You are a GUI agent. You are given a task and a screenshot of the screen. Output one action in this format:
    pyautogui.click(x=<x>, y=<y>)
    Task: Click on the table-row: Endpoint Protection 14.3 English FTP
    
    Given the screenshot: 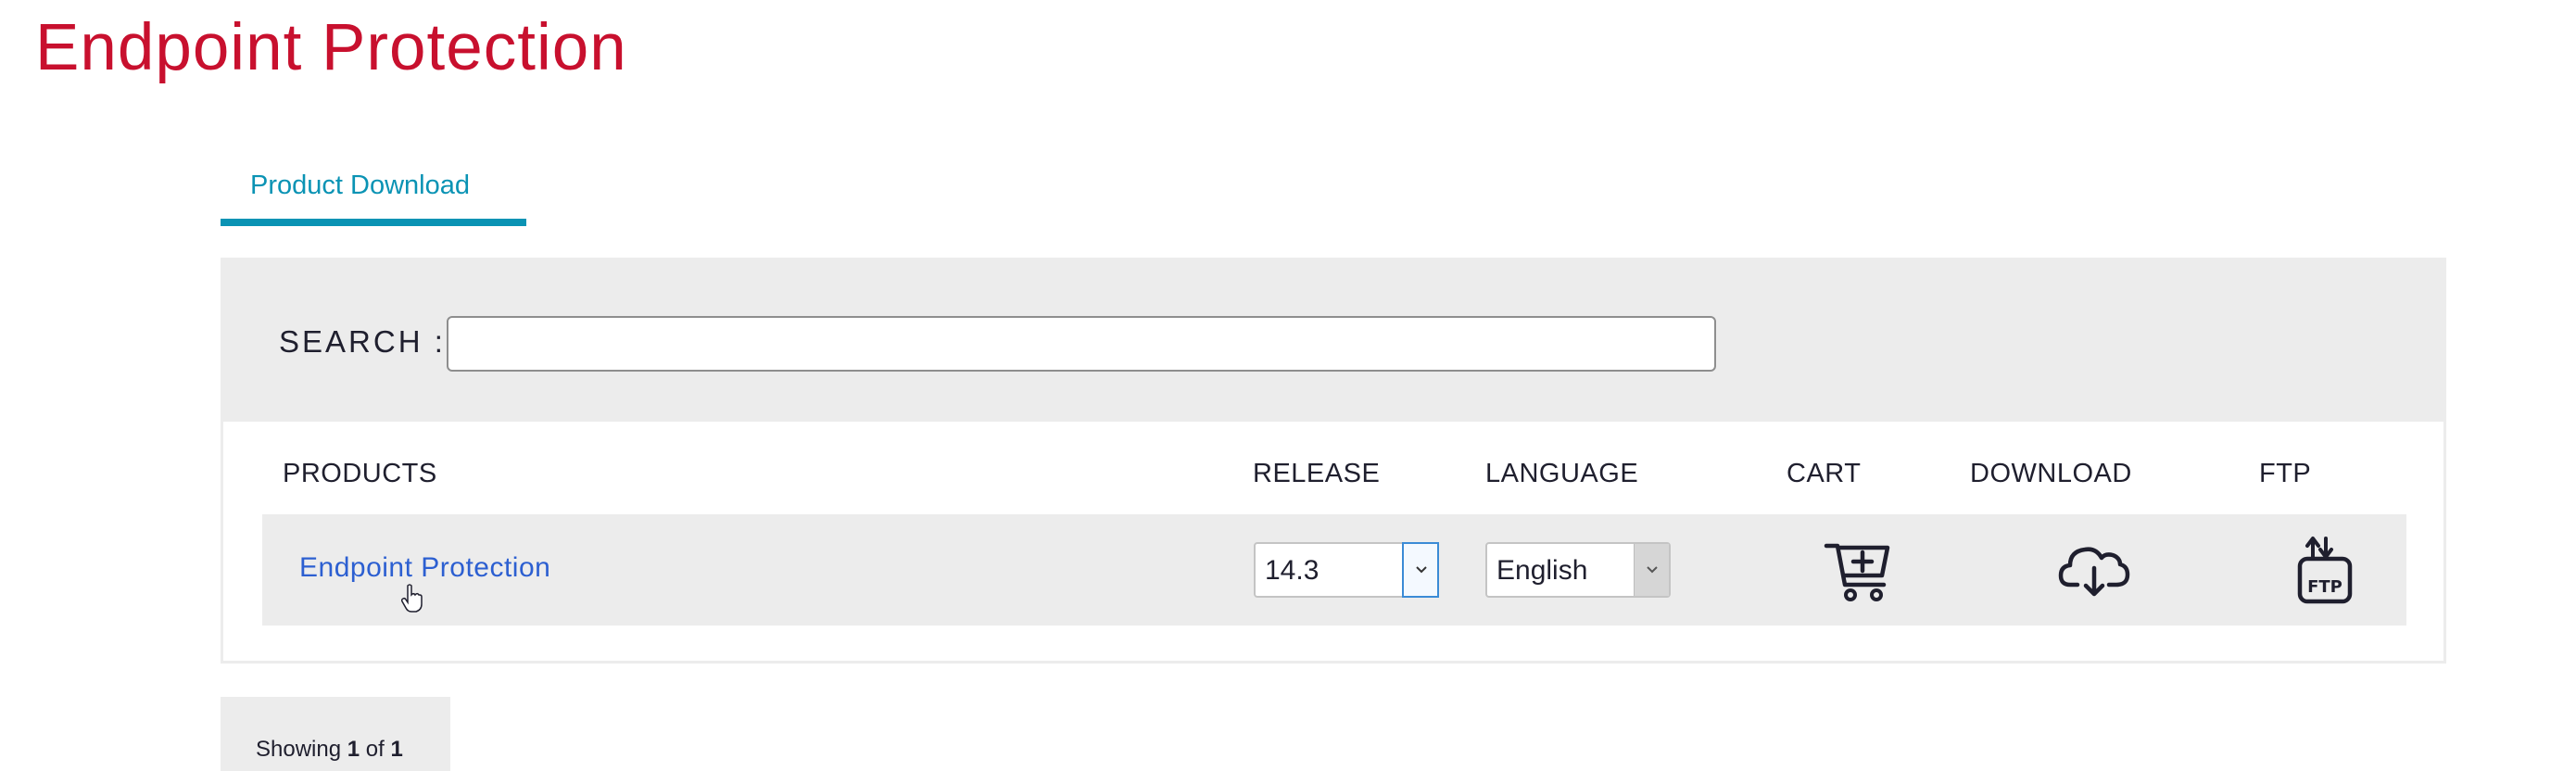 What is the action you would take?
    pyautogui.click(x=1334, y=570)
    